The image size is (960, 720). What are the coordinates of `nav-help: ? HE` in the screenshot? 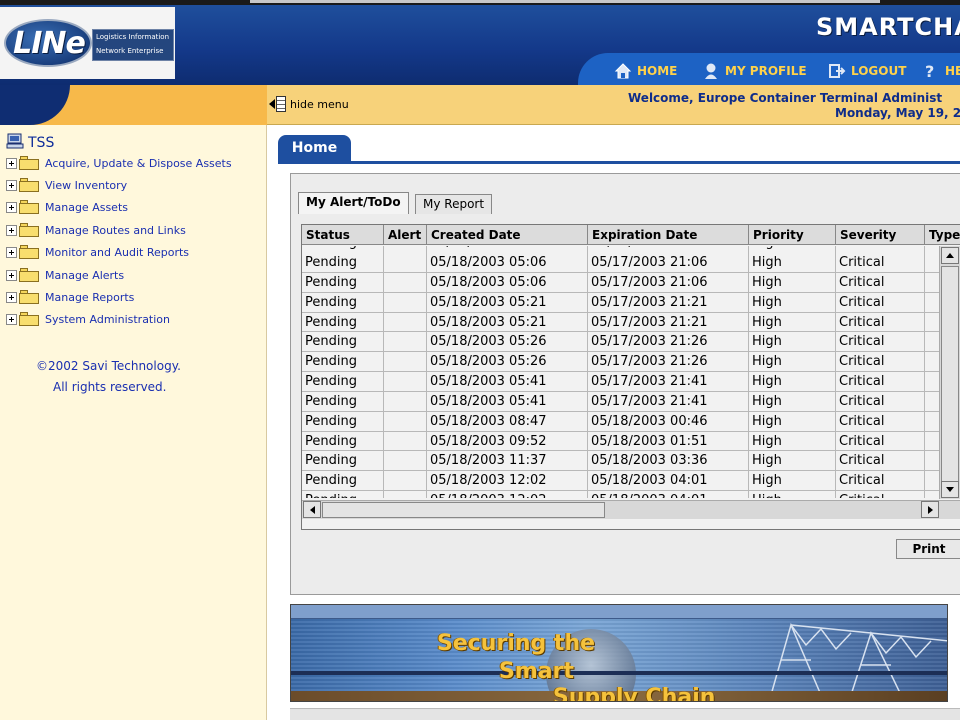 It's located at (941, 71).